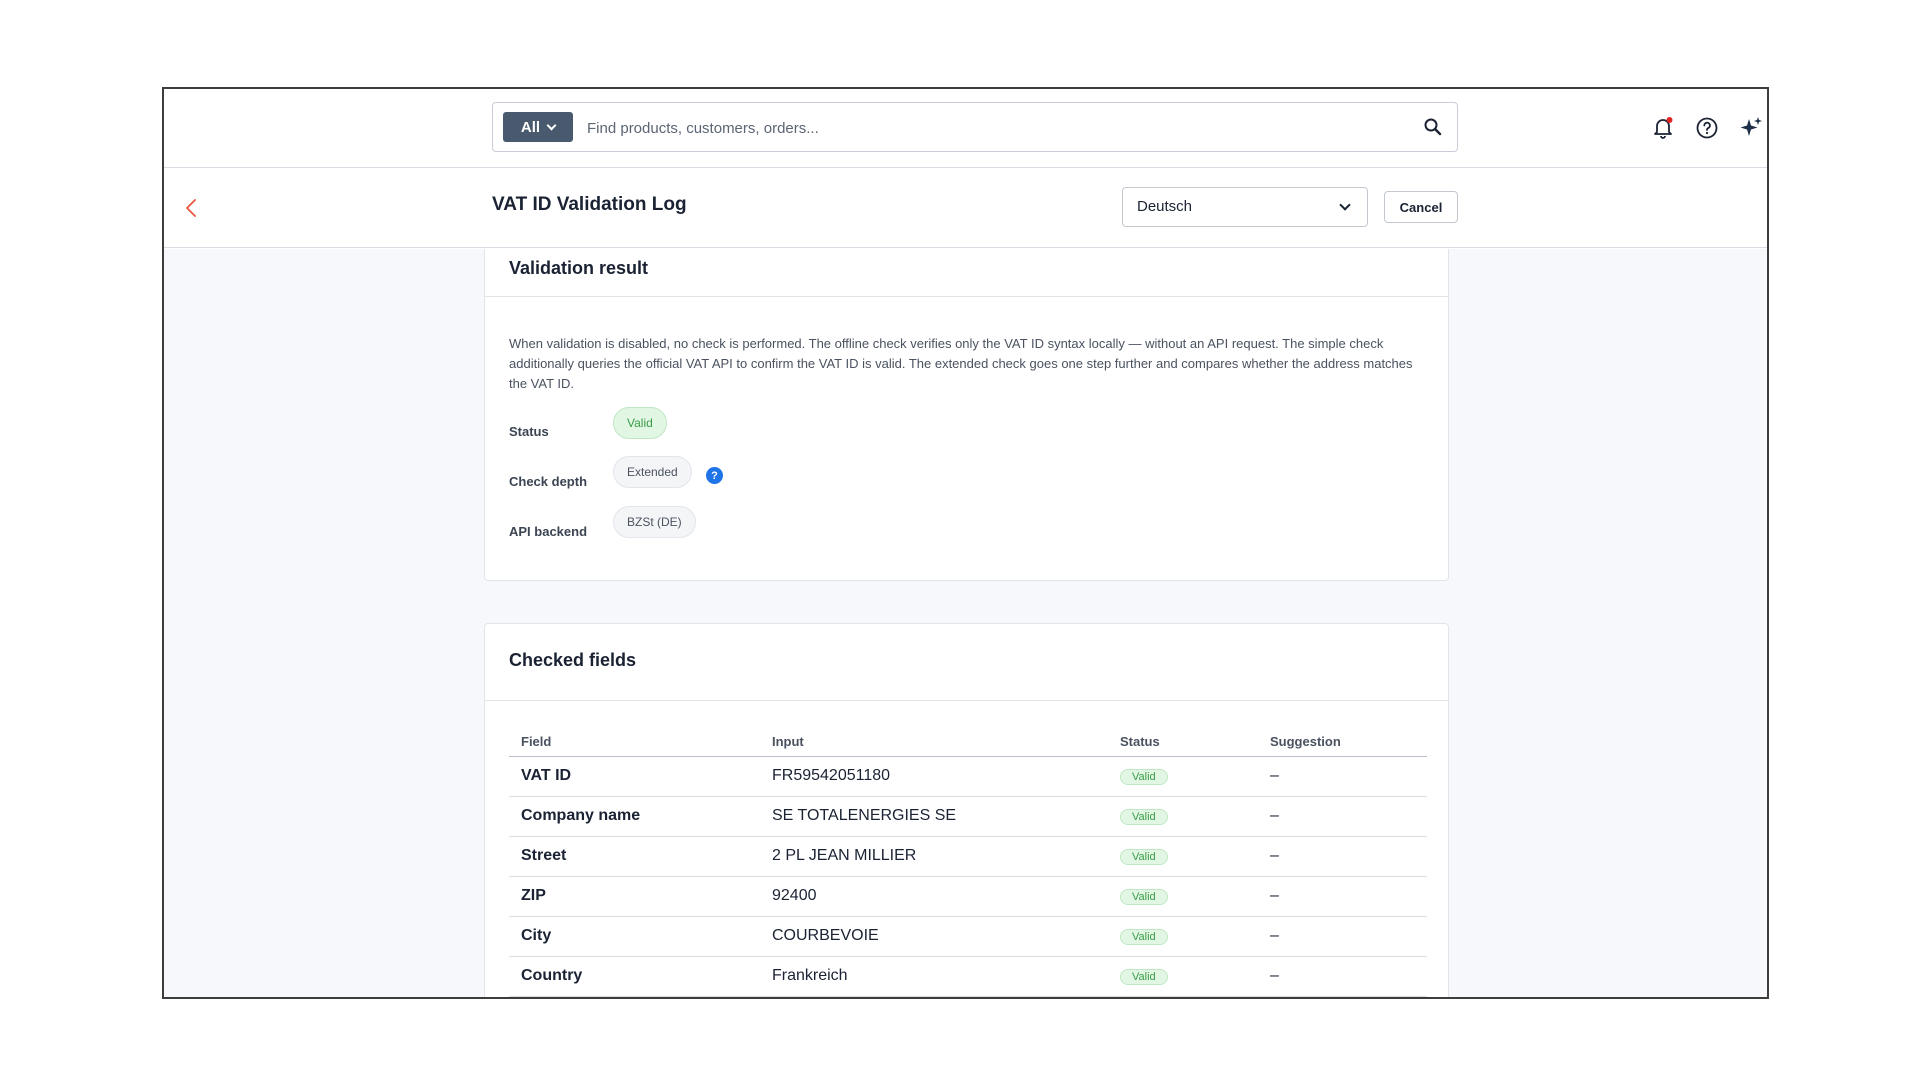 This screenshot has width=1920, height=1080. I want to click on cancel-button: Cancel, so click(1421, 207).